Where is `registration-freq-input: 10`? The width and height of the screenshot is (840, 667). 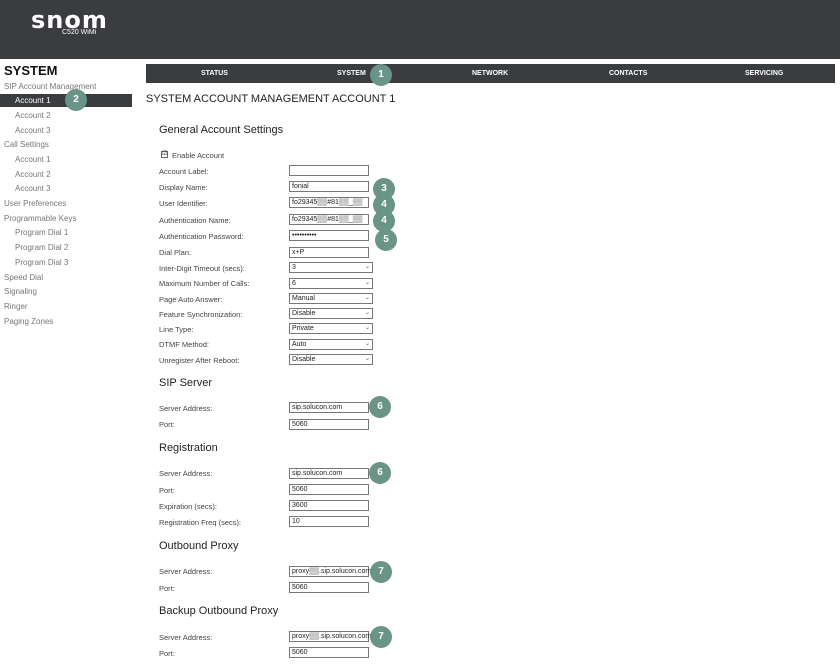
registration-freq-input: 10 is located at coordinates (329, 521).